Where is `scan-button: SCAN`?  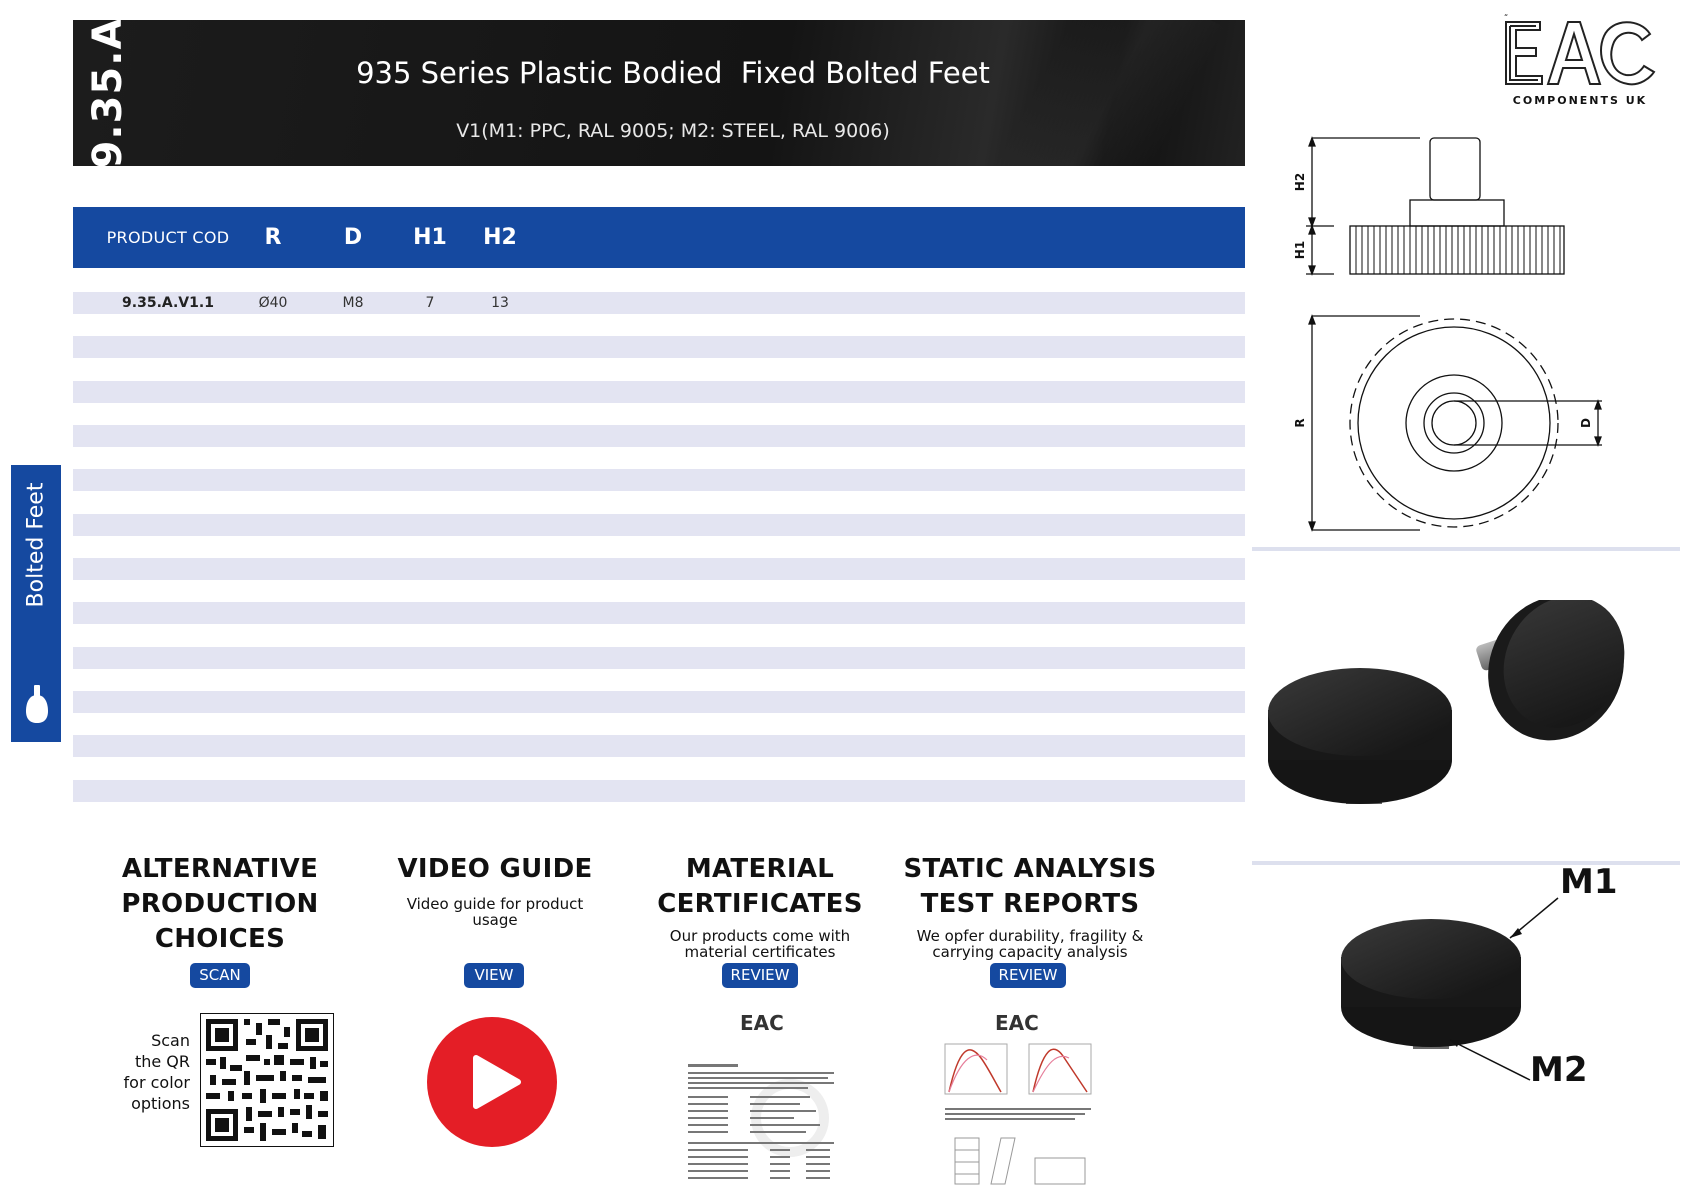 scan-button: SCAN is located at coordinates (220, 975).